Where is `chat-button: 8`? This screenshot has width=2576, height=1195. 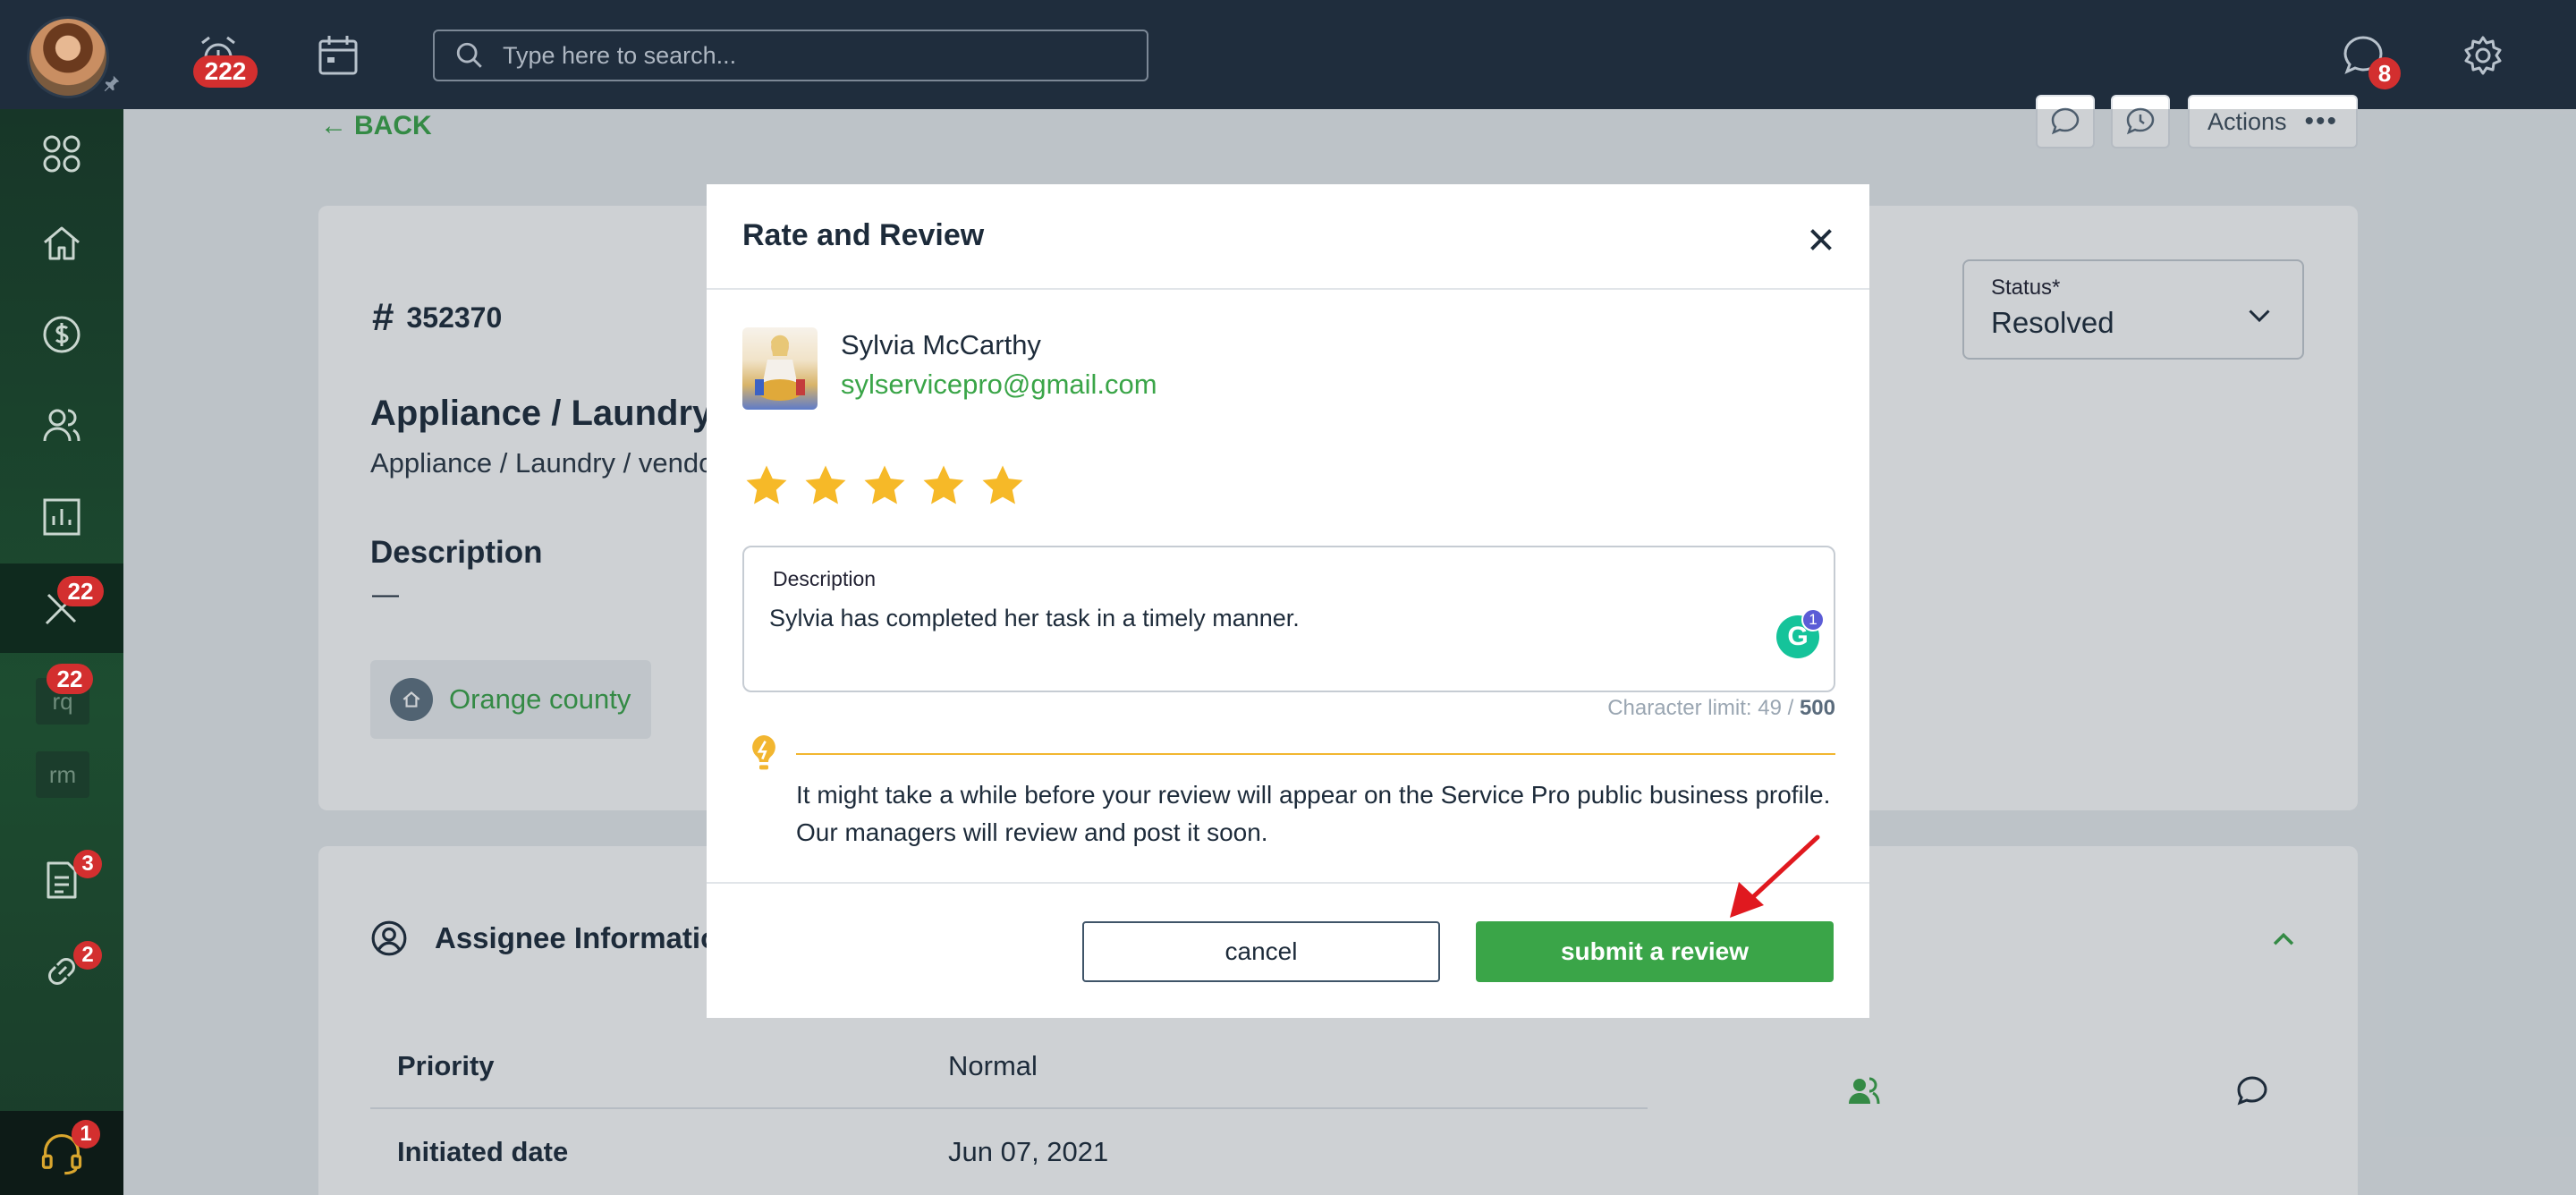 chat-button: 8 is located at coordinates (2369, 59).